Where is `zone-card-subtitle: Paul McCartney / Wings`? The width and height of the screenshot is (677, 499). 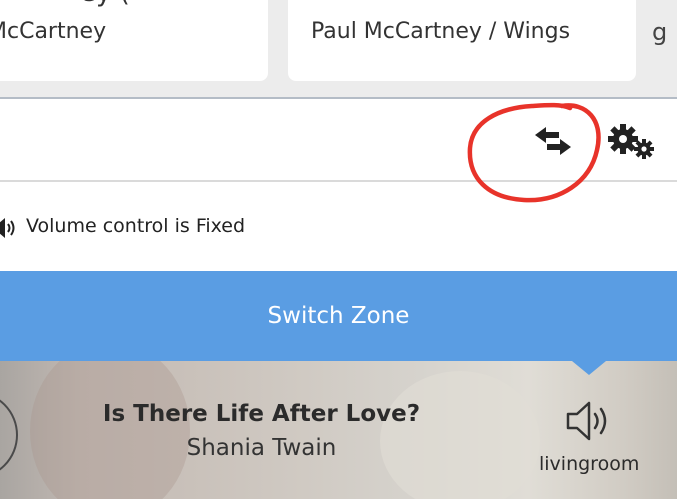 zone-card-subtitle: Paul McCartney / Wings is located at coordinates (441, 31).